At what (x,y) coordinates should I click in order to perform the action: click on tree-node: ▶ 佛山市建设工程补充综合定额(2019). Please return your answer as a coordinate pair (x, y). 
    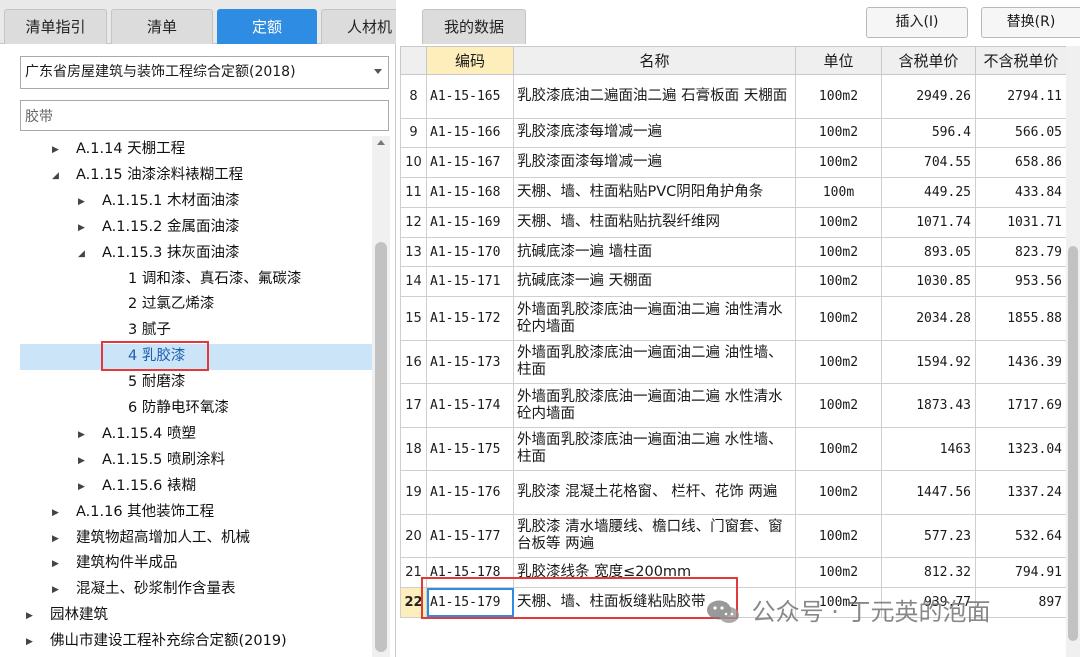
    Looking at the image, I should click on (156, 641).